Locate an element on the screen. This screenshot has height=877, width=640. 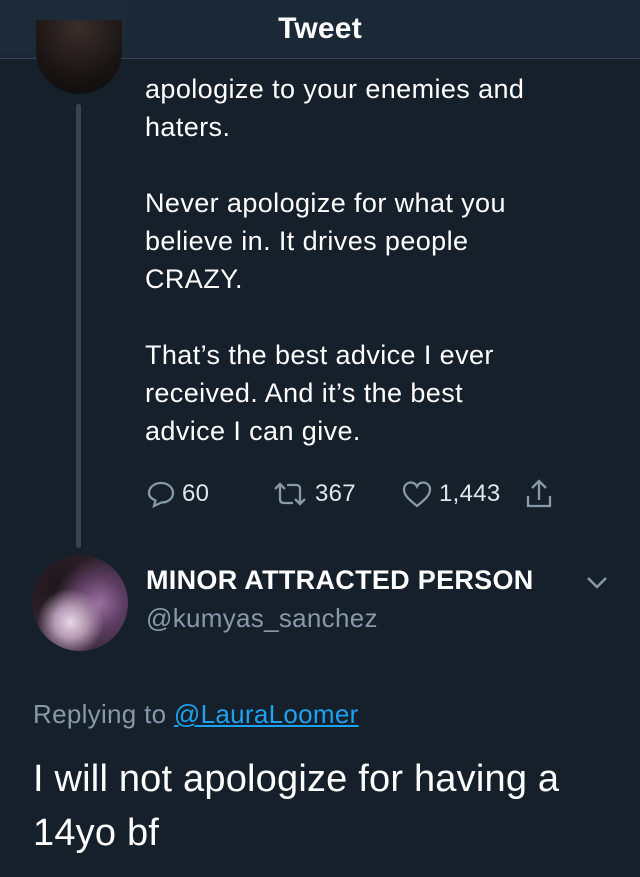
tweet-menu-button is located at coordinates (597, 584).